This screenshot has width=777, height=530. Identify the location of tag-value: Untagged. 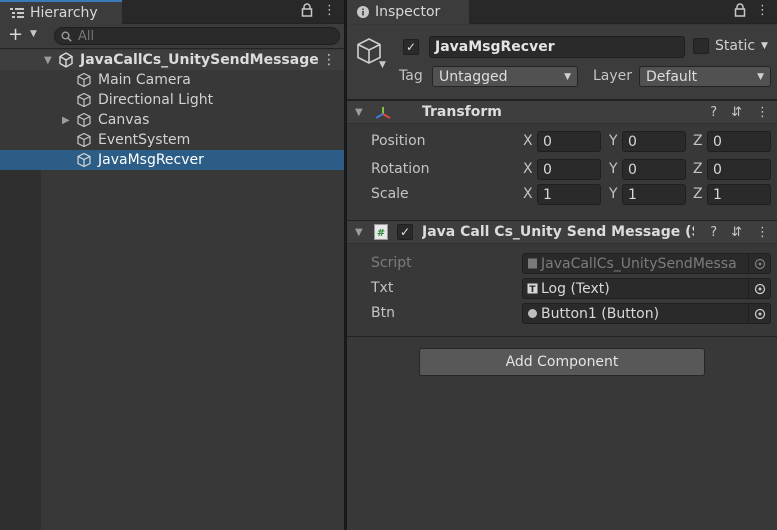
(473, 76).